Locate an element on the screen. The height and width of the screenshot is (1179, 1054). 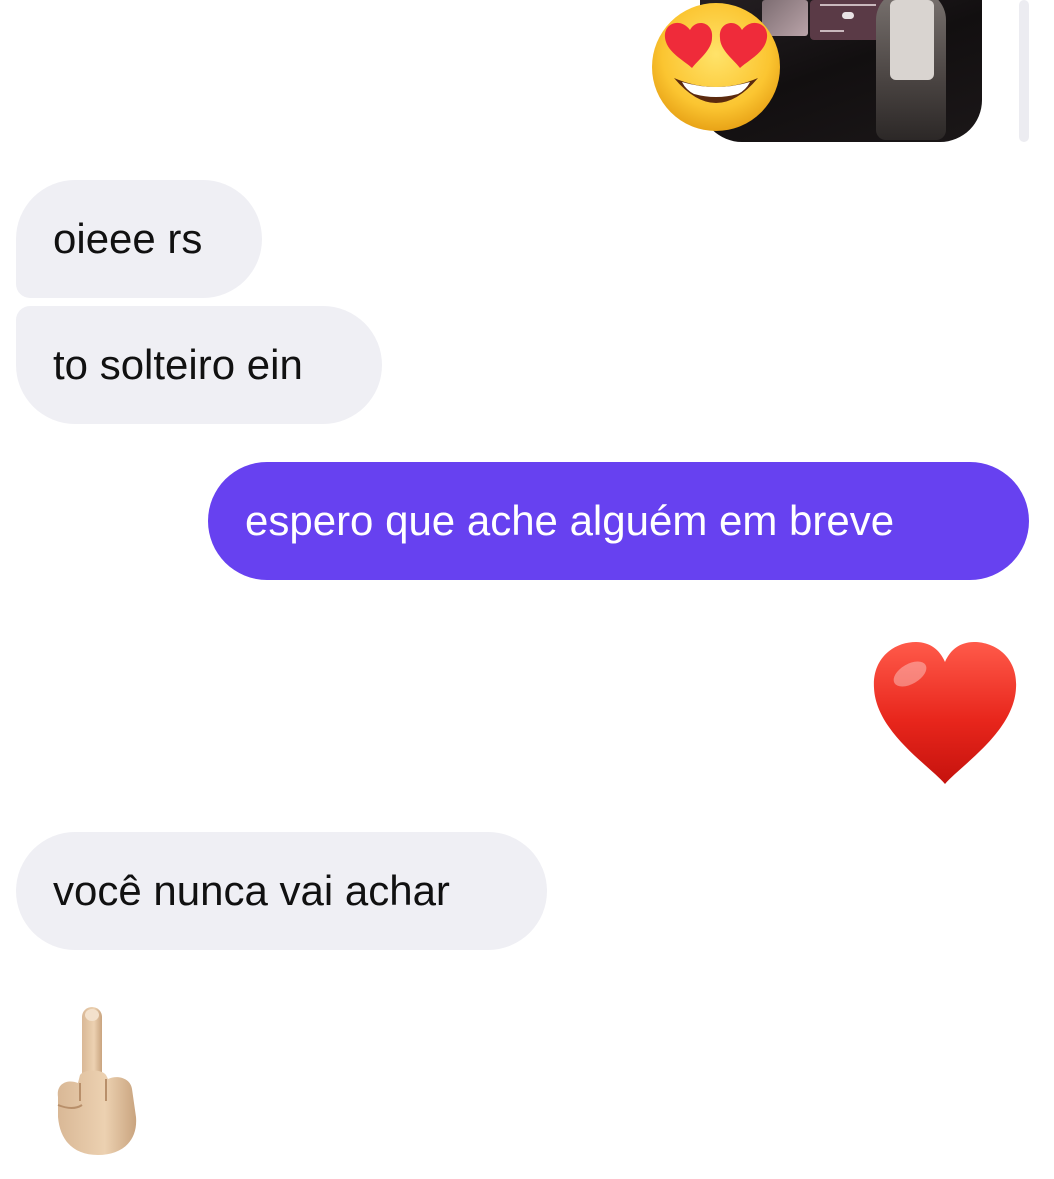
photo-person-shirt is located at coordinates (912, 40).